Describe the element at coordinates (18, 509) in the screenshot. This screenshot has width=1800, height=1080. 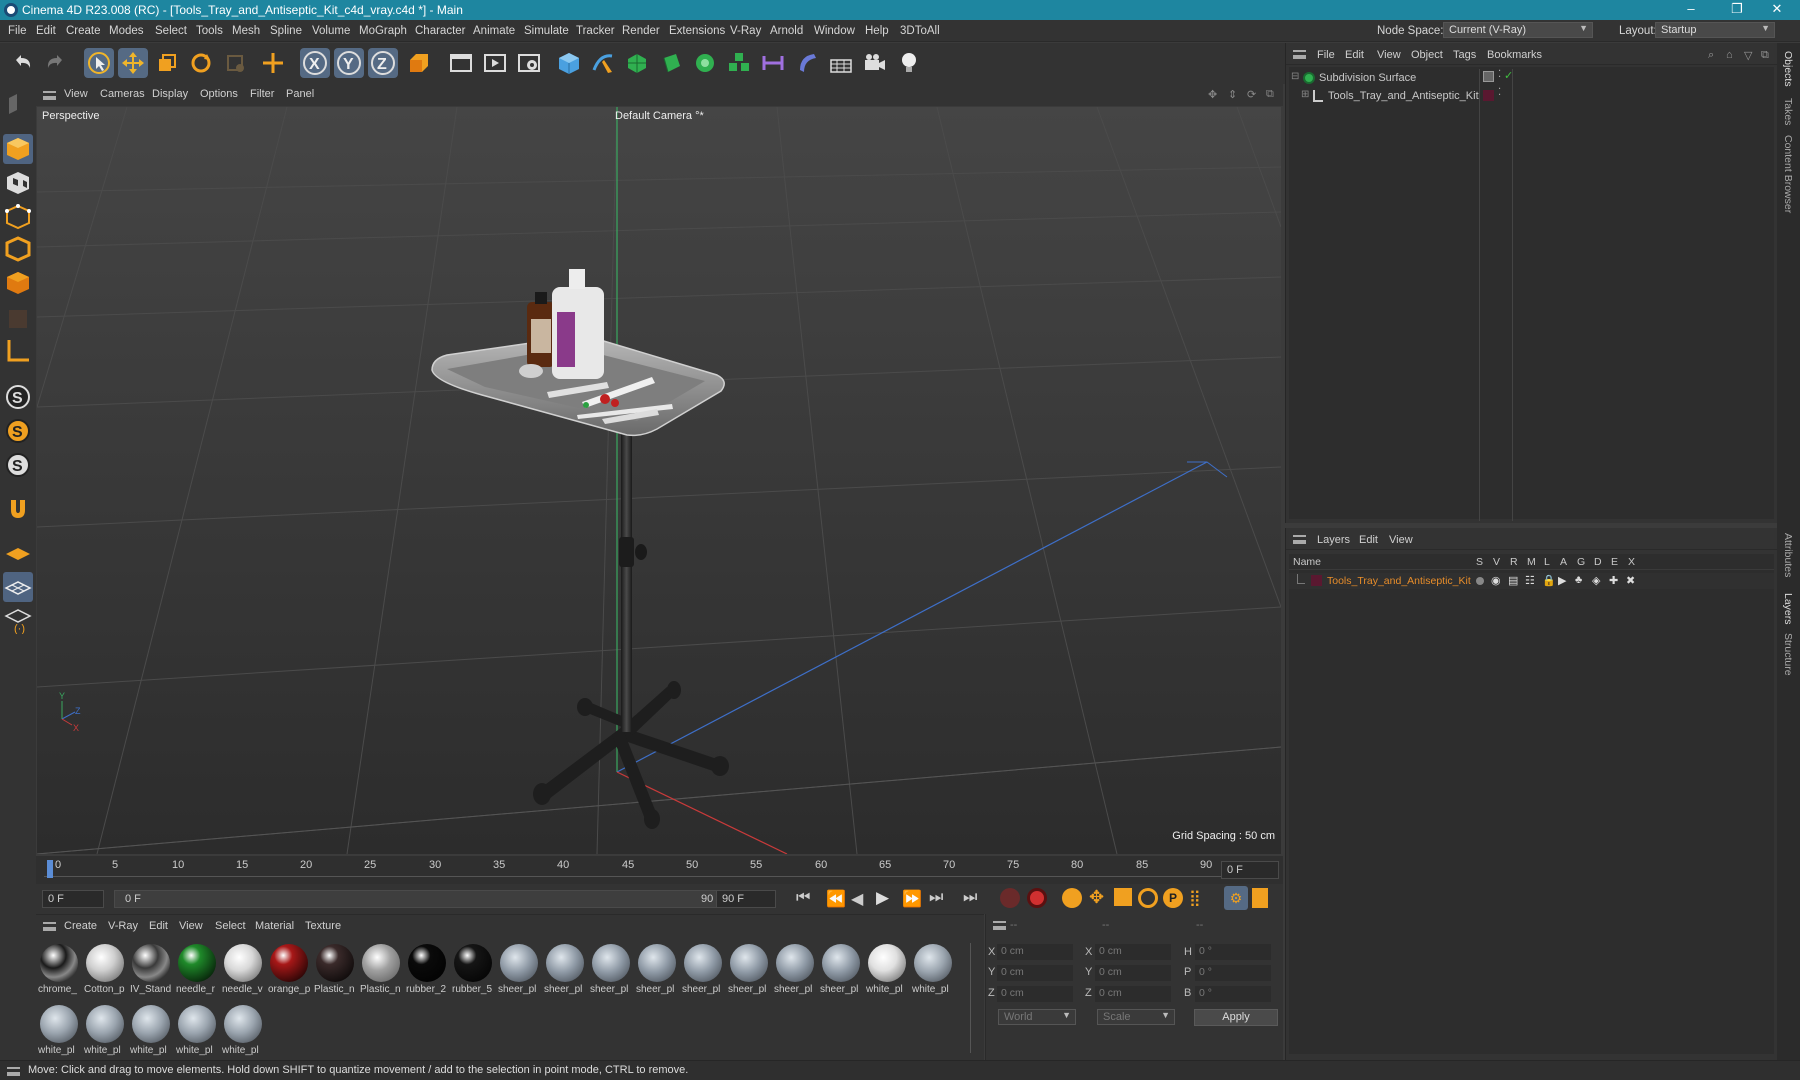
I see `magnet-icon` at that location.